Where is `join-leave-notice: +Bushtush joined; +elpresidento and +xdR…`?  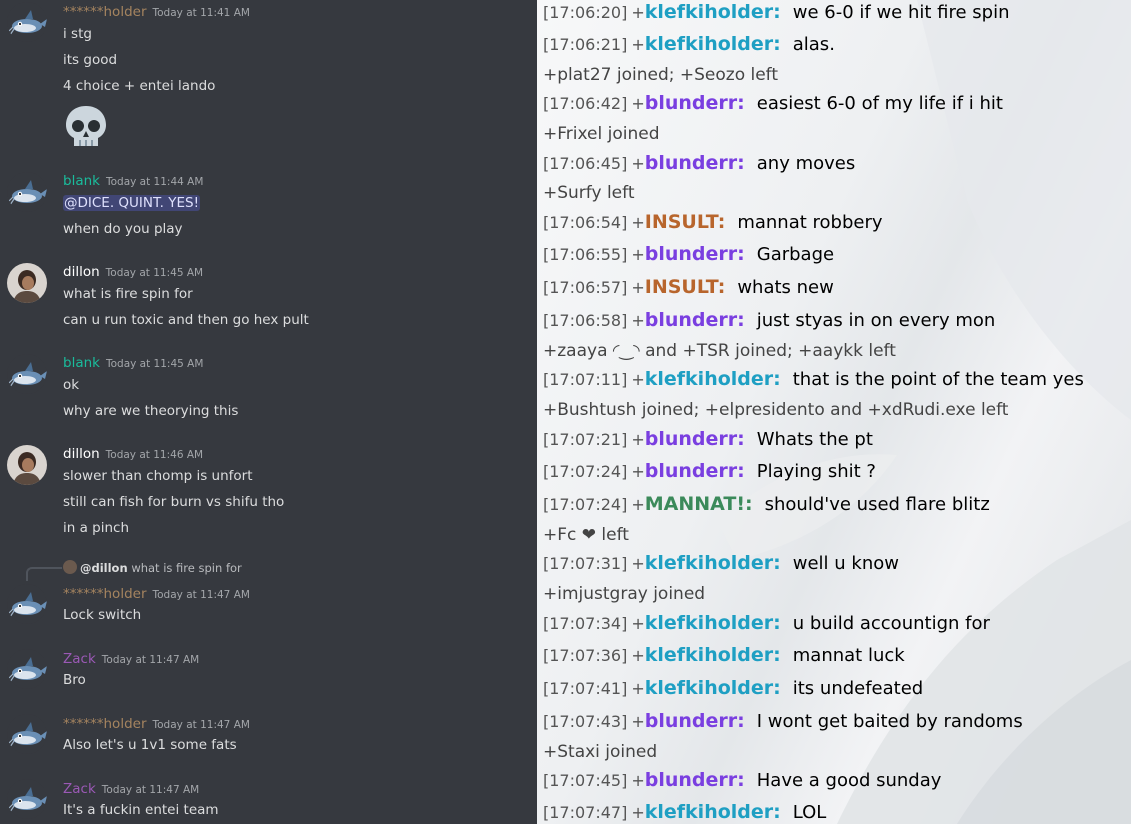
join-leave-notice: +Bushtush joined; +elpresidento and +xdR… is located at coordinates (775, 410).